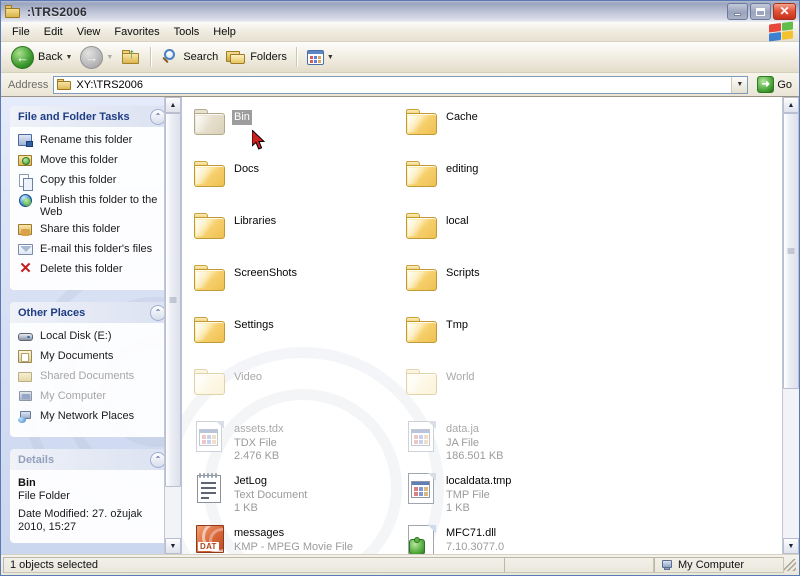 Image resolution: width=800 pixels, height=576 pixels. What do you see at coordinates (91, 312) in the screenshot?
I see `places-panel-header: Other Places ⌃` at bounding box center [91, 312].